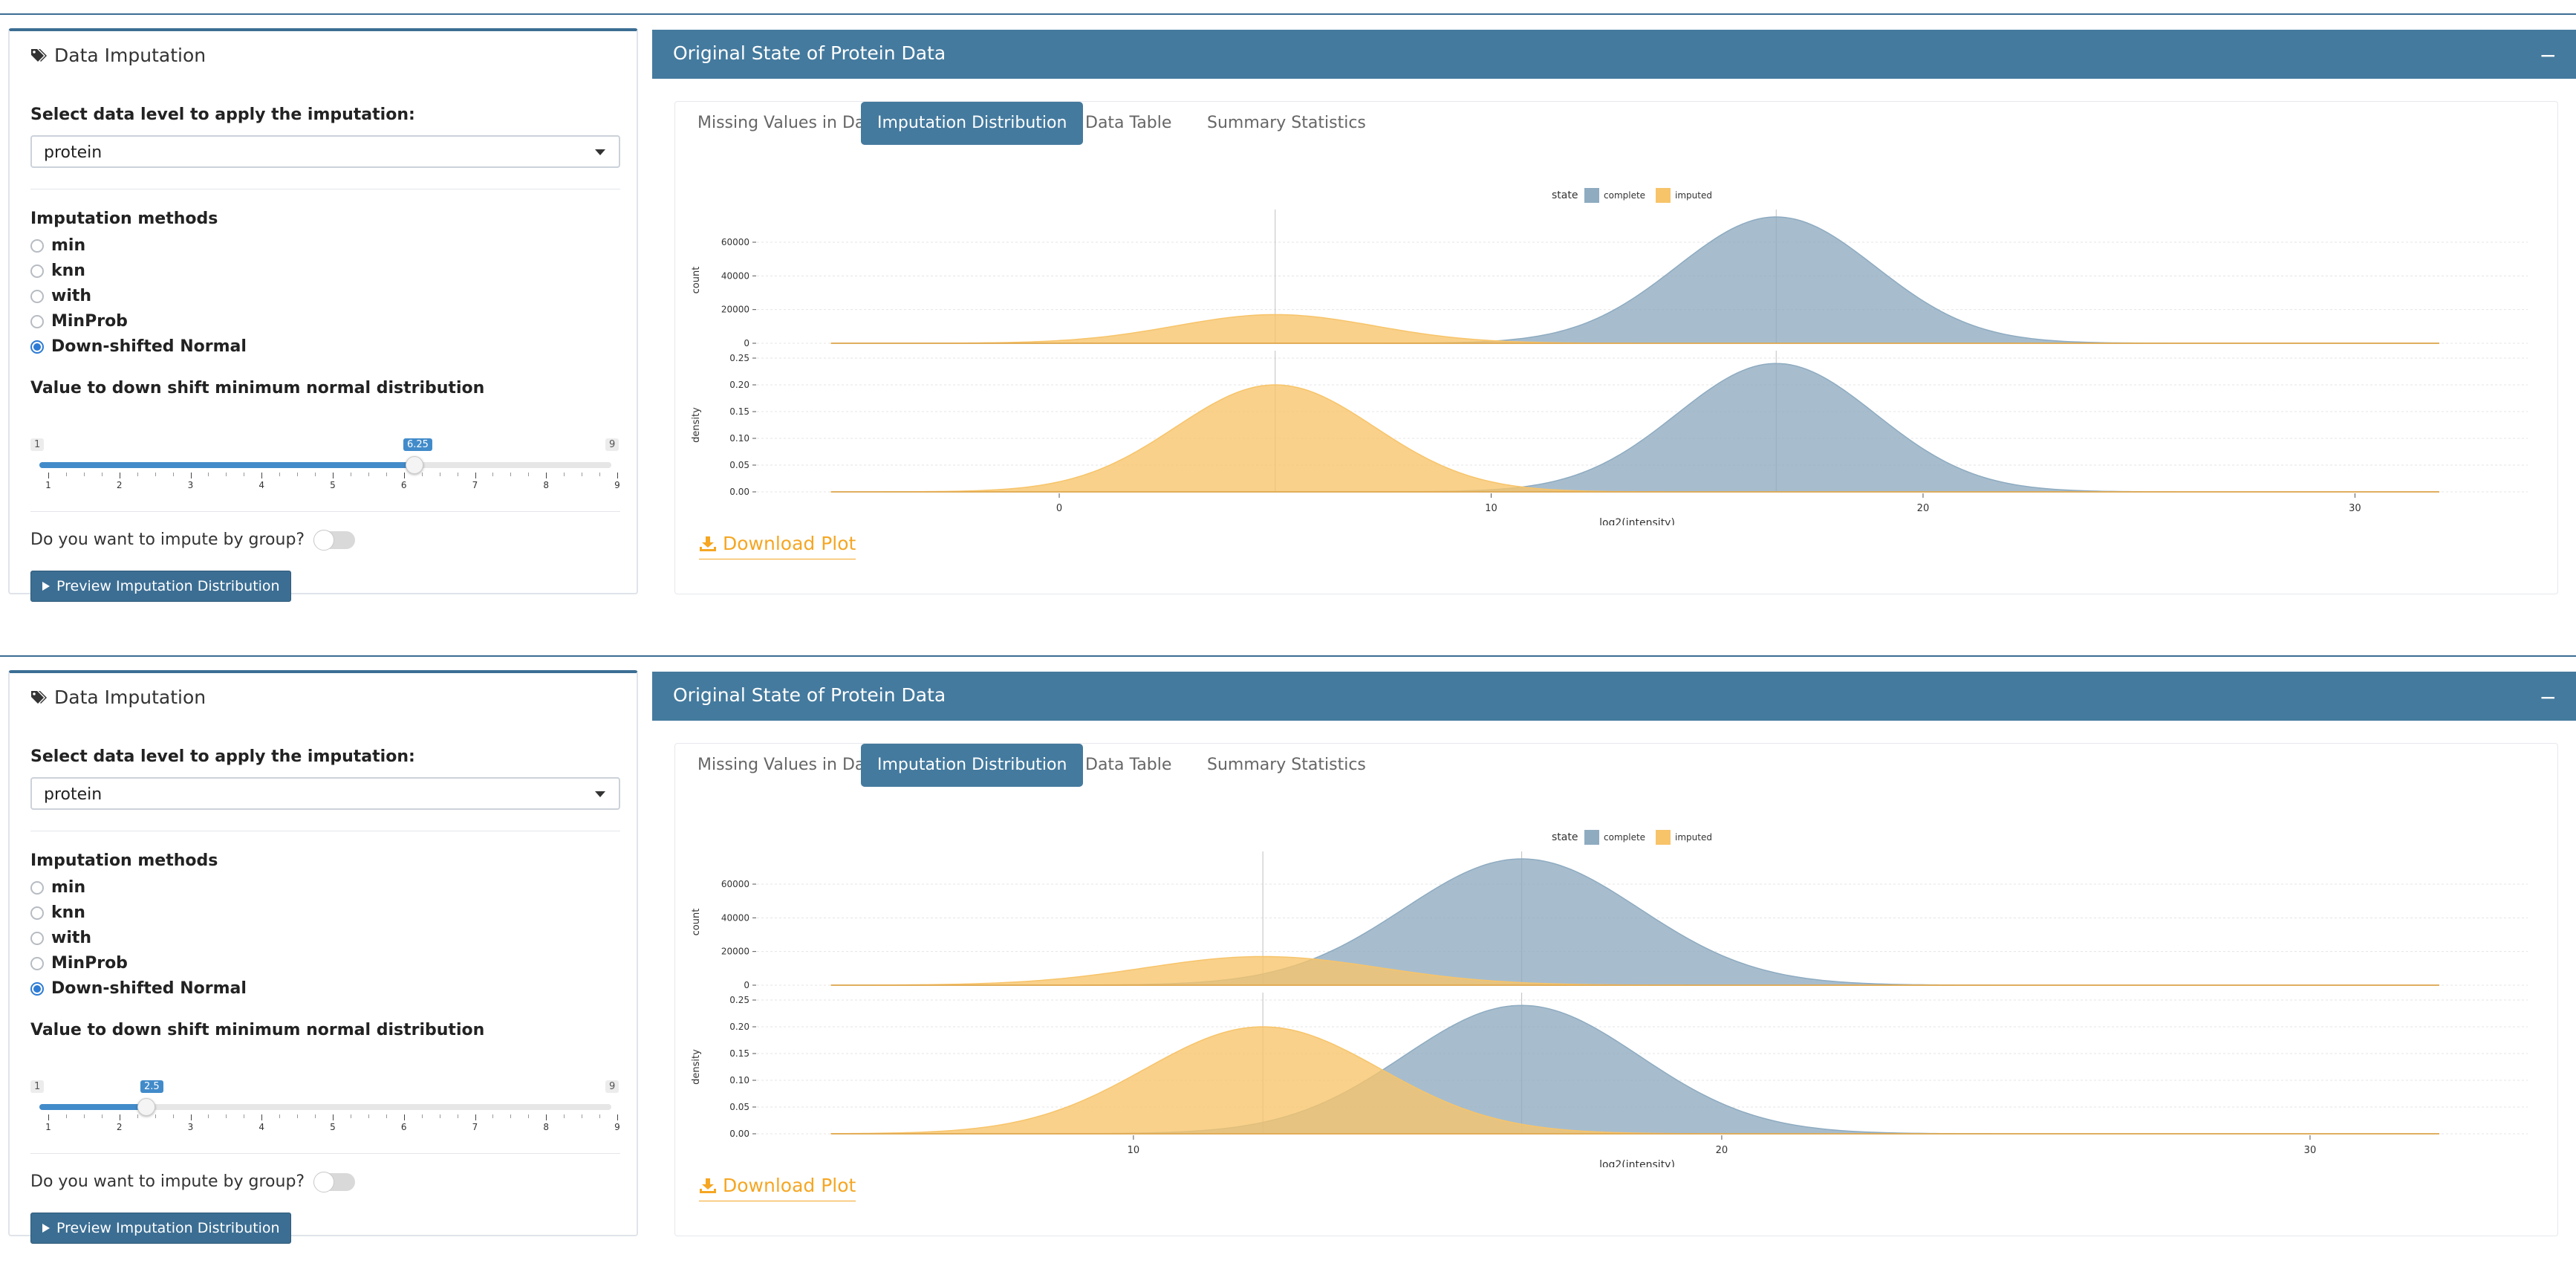 This screenshot has height=1269, width=2576. Describe the element at coordinates (1491, 508) in the screenshot. I see `x-tick-label: 10` at that location.